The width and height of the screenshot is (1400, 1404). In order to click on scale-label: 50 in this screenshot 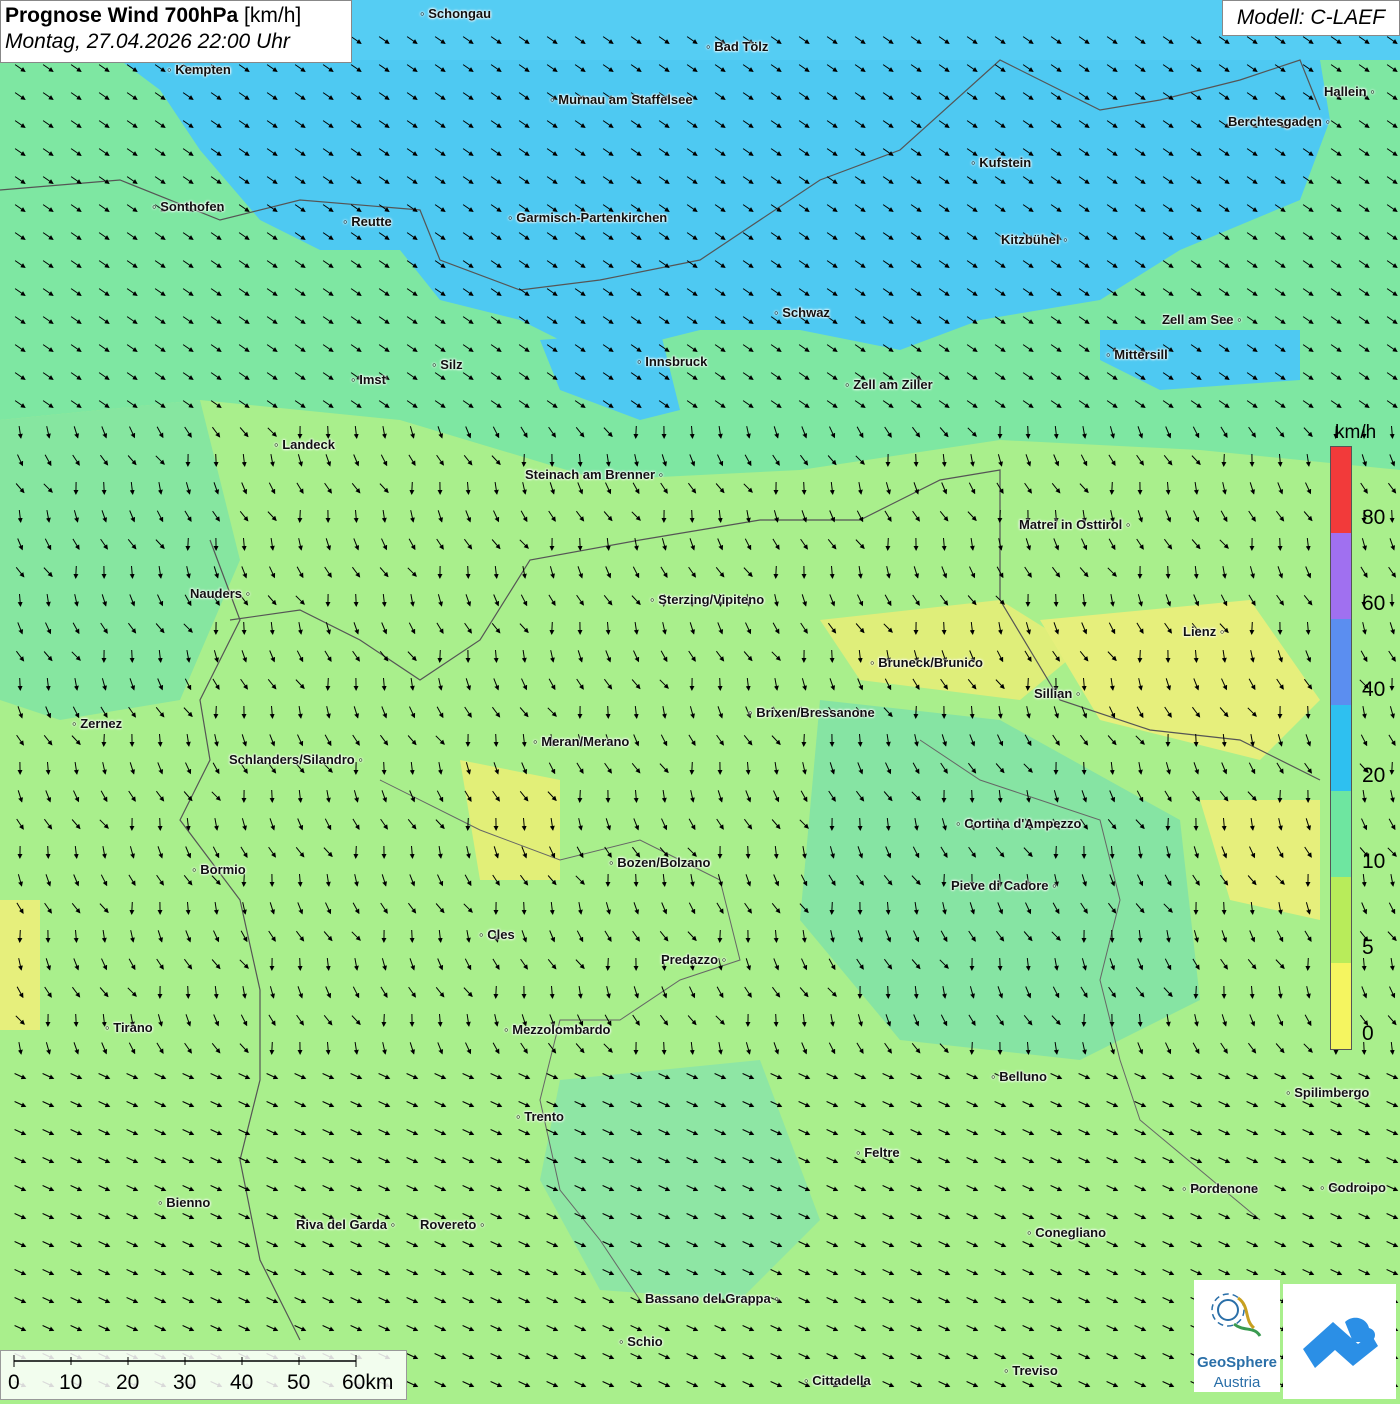, I will do `click(298, 1383)`.